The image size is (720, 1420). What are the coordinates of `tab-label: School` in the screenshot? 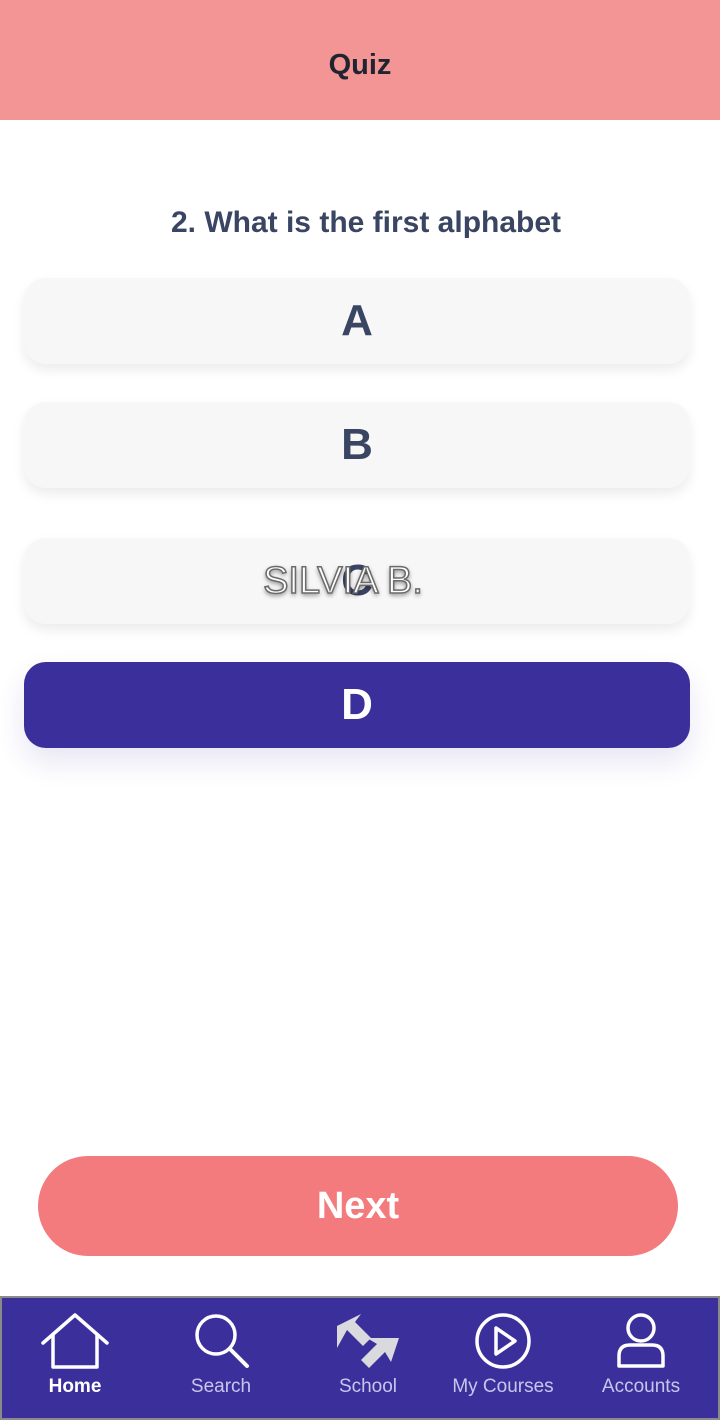 It's located at (368, 1386).